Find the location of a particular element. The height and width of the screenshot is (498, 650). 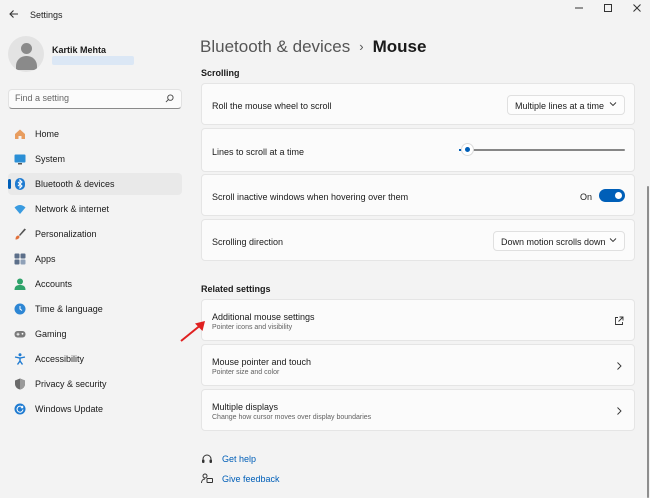

sidebar-item-label: Home is located at coordinates (47, 134).